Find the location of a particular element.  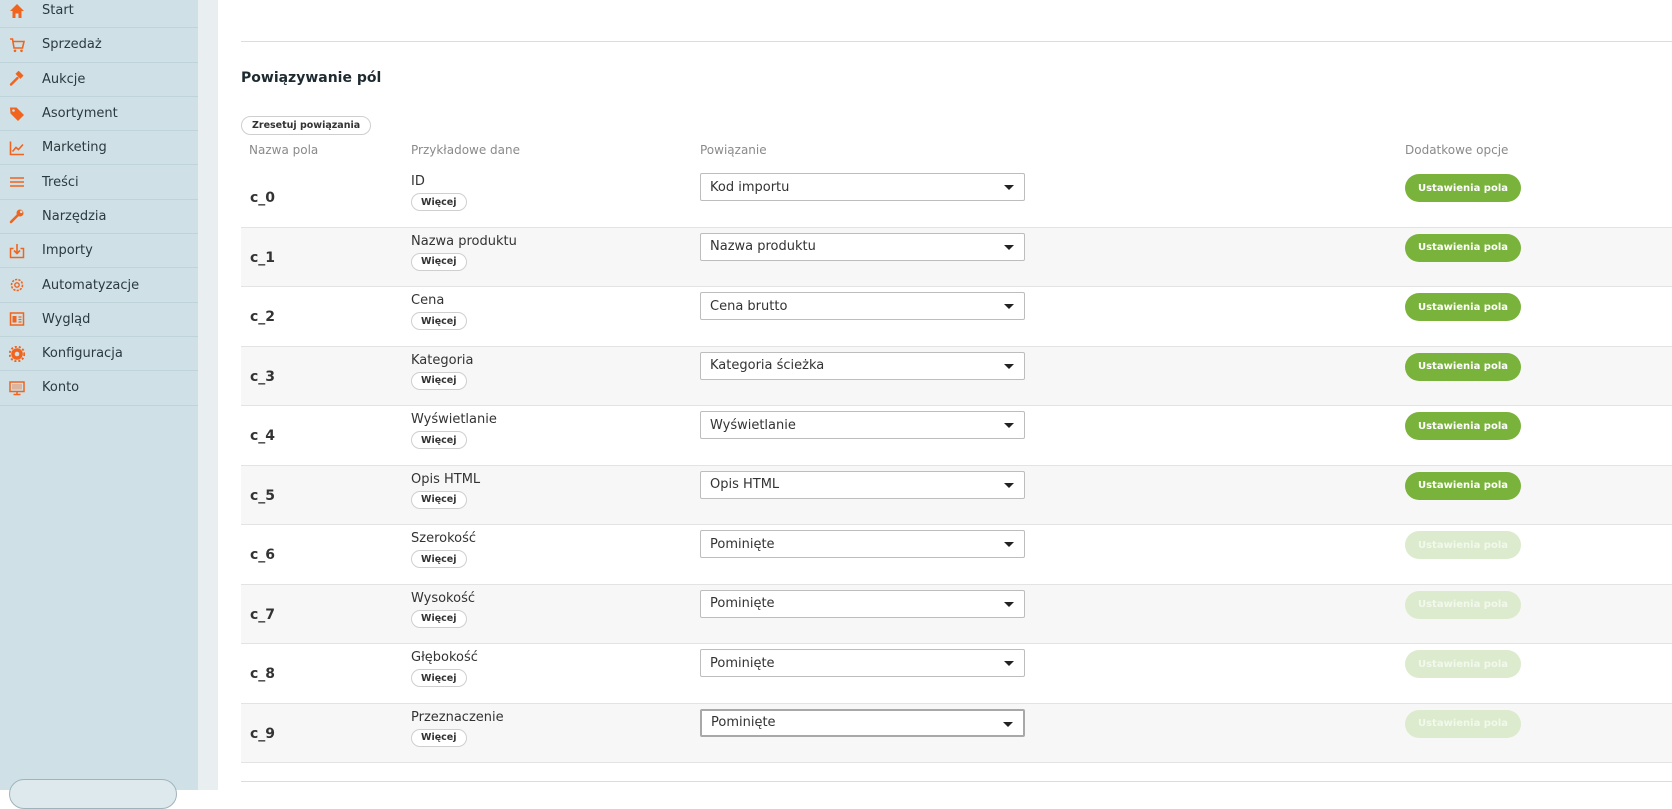

column-header-binding: Powiązanie is located at coordinates (733, 150).